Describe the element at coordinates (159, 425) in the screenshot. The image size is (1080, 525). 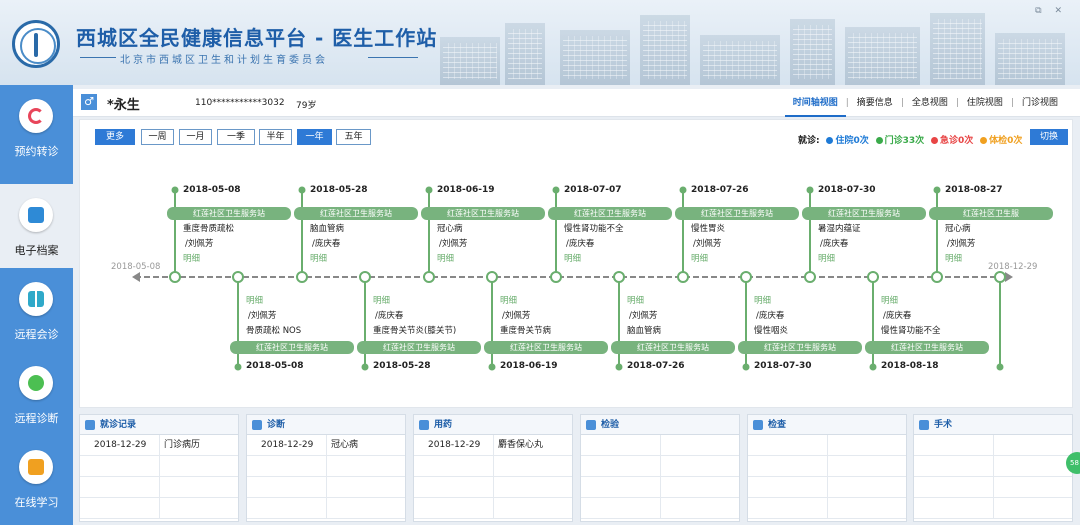
I see `panel-header: 就诊记录` at that location.